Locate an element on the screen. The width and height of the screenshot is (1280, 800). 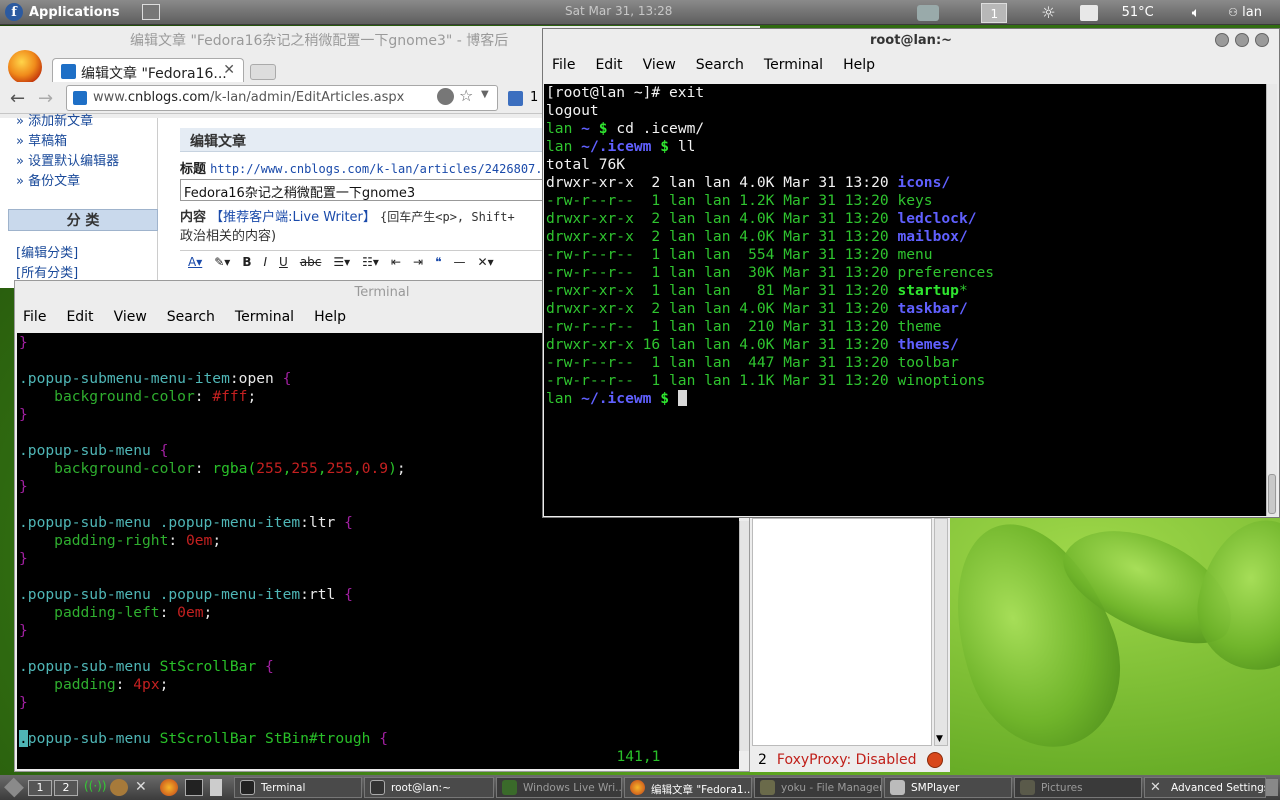
taskbar-item-smplayer: SMPlayer is located at coordinates (948, 787).